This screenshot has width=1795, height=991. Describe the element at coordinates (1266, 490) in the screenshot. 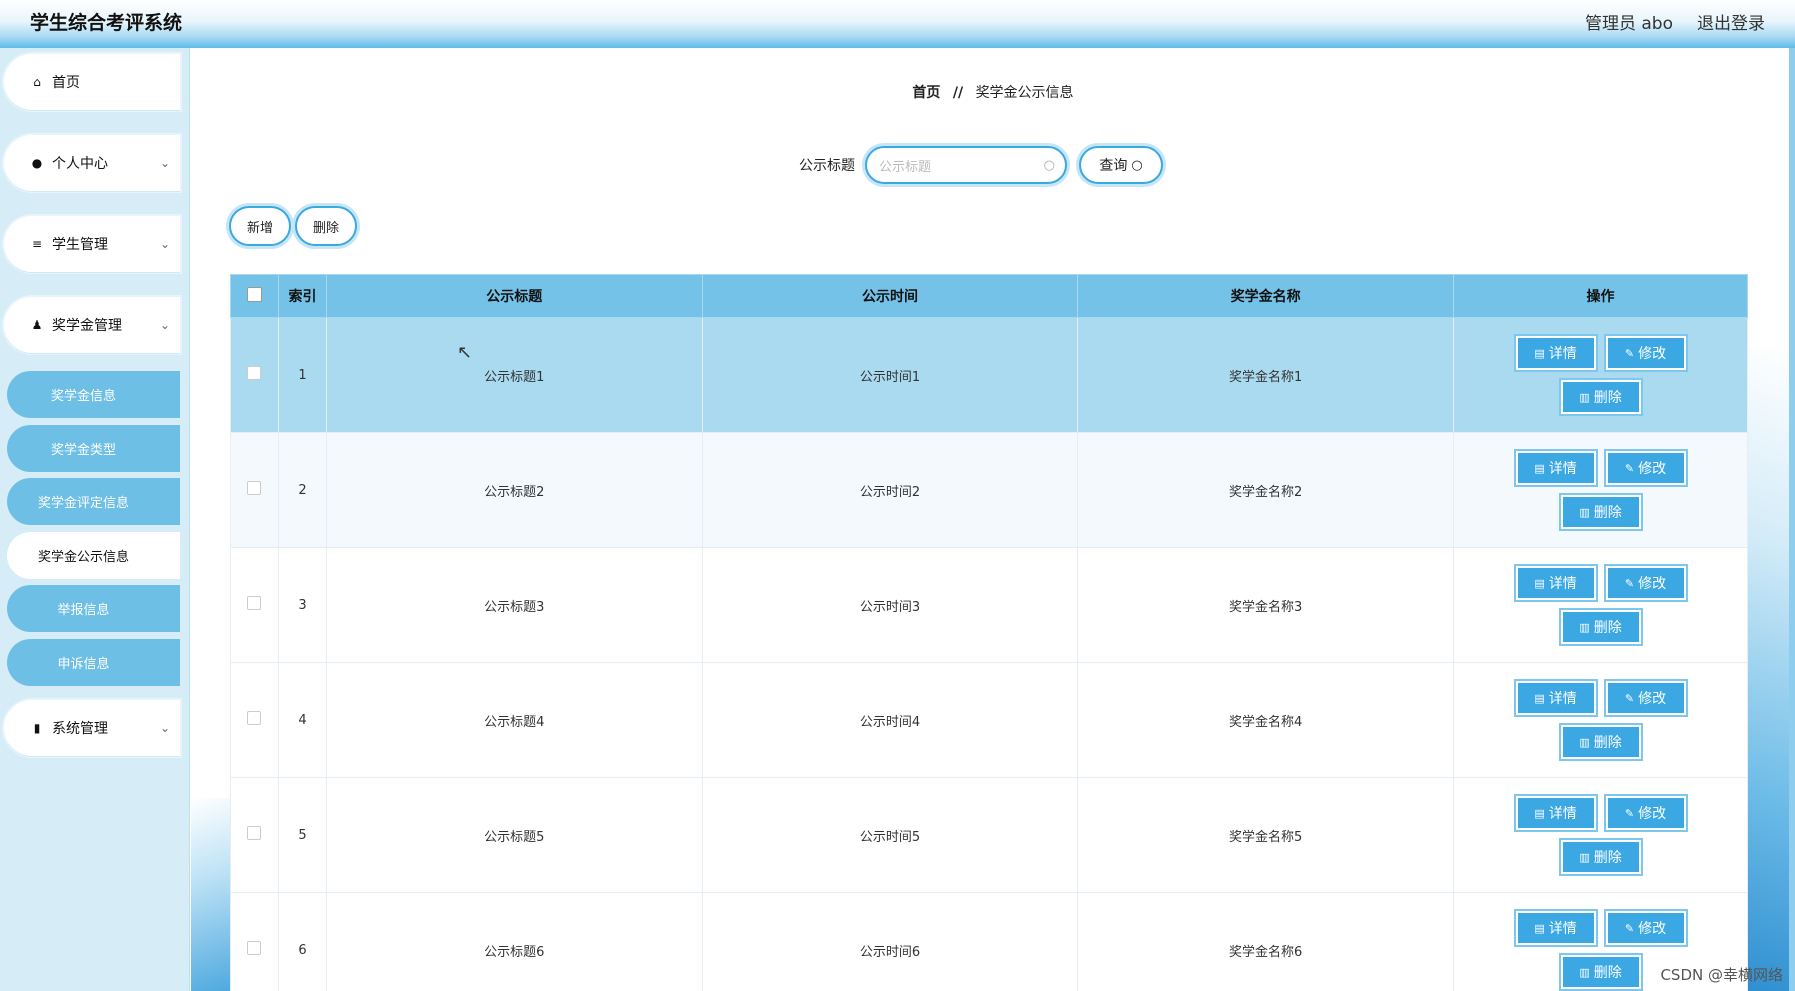

I see `cell-scholarship-name: 奖学金名称2` at that location.